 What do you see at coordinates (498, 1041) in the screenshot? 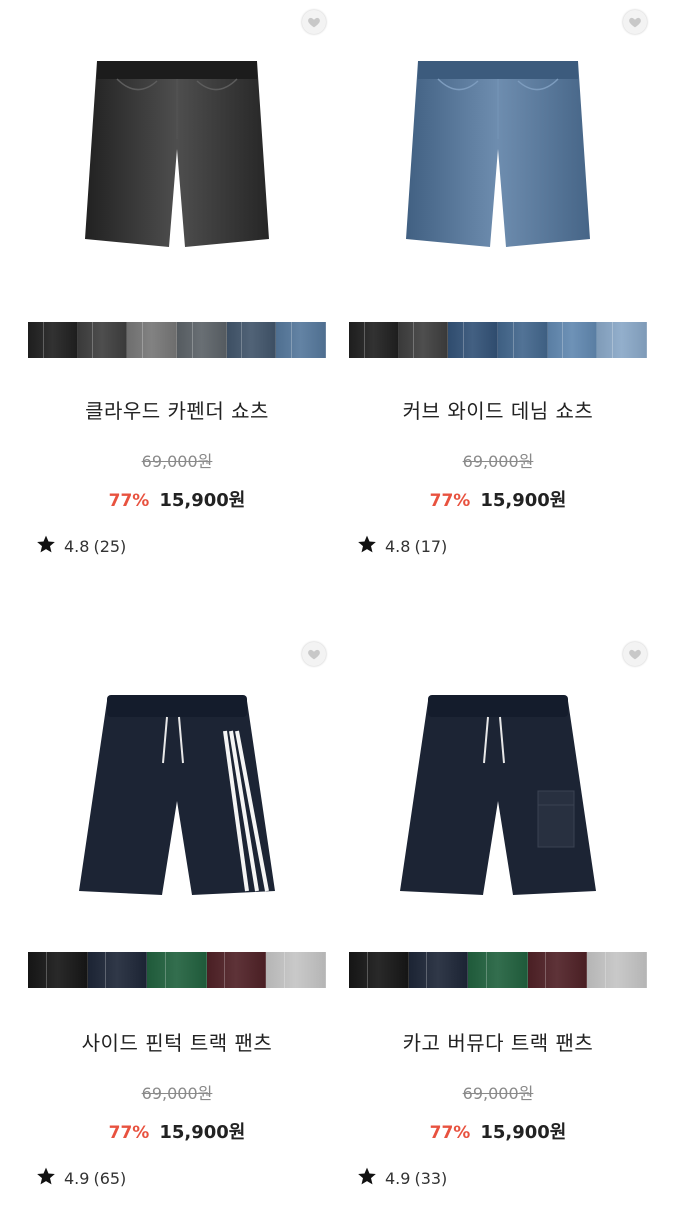
I see `product-name: 카고 버뮤다 트랙 팬츠` at bounding box center [498, 1041].